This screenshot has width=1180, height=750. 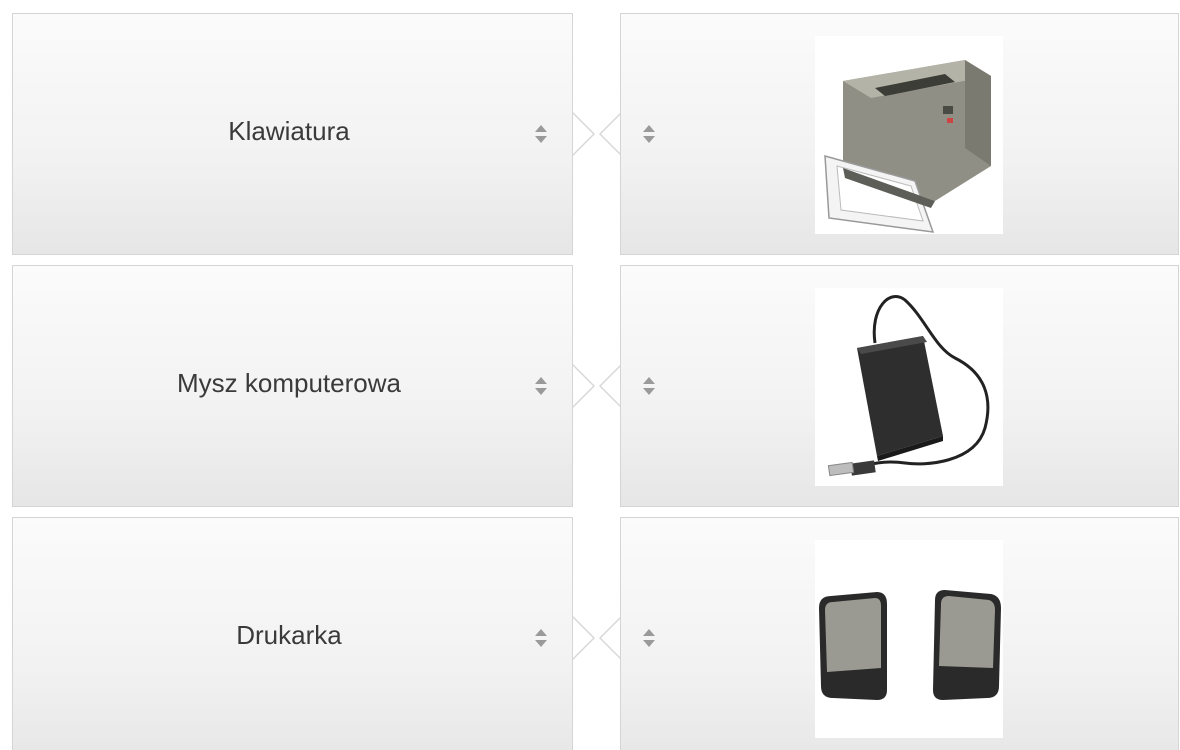 What do you see at coordinates (289, 383) in the screenshot?
I see `term-label: Mysz komputerowa` at bounding box center [289, 383].